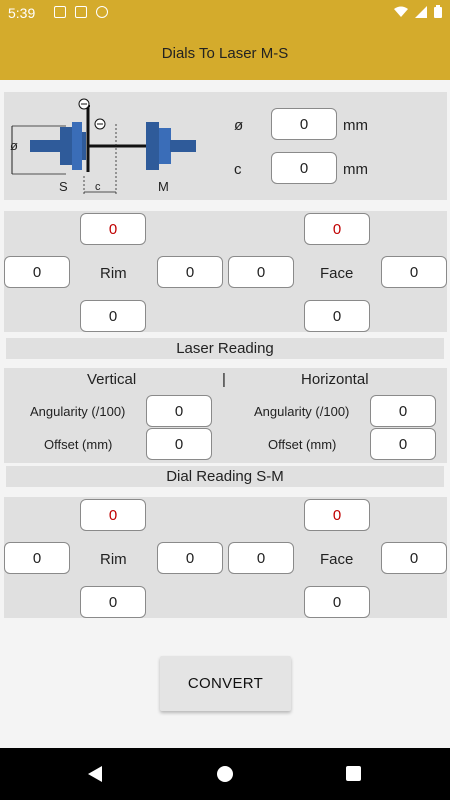 This screenshot has height=800, width=450. I want to click on diameter-unit: mm, so click(355, 125).